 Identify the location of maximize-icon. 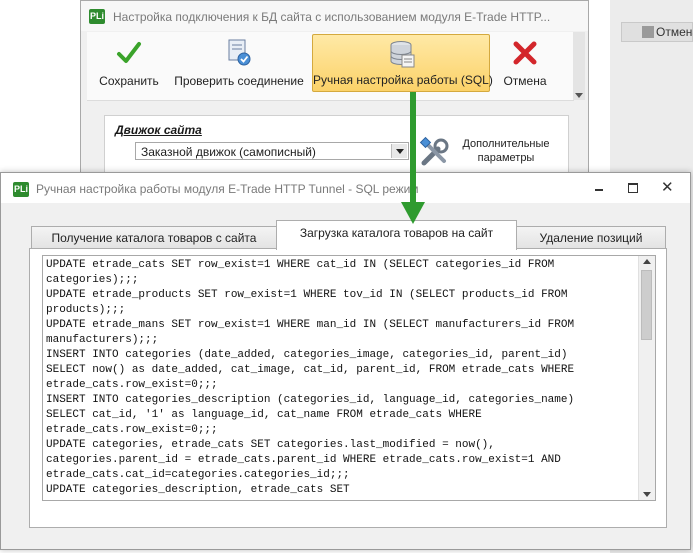
(633, 188).